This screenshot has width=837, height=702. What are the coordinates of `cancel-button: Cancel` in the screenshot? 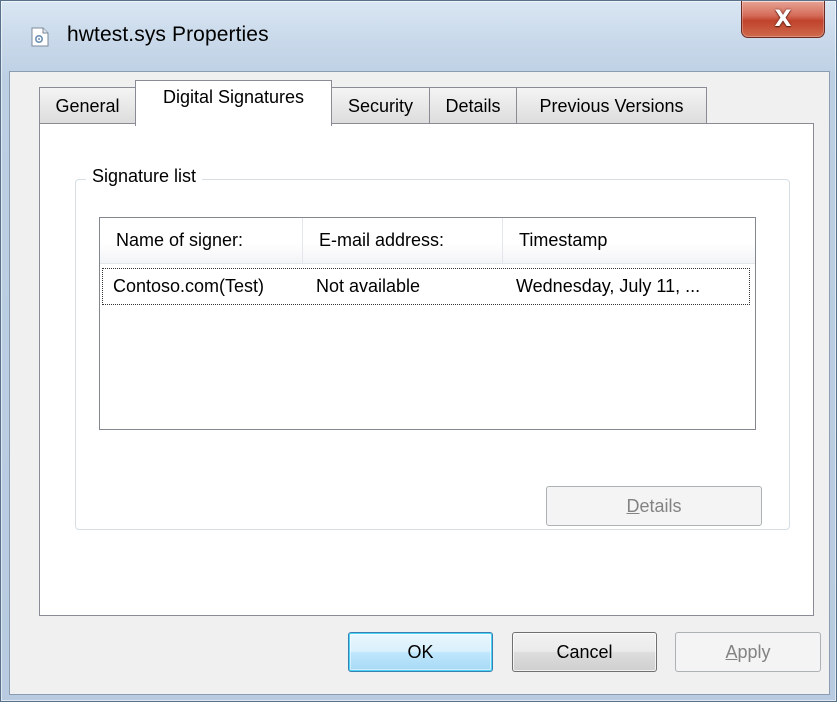 It's located at (584, 652).